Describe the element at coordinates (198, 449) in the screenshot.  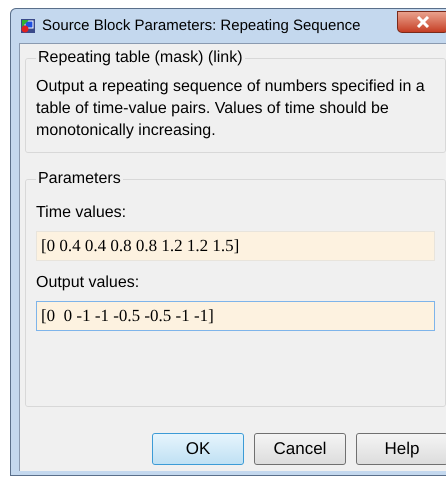
I see `dialog-button: OK` at that location.